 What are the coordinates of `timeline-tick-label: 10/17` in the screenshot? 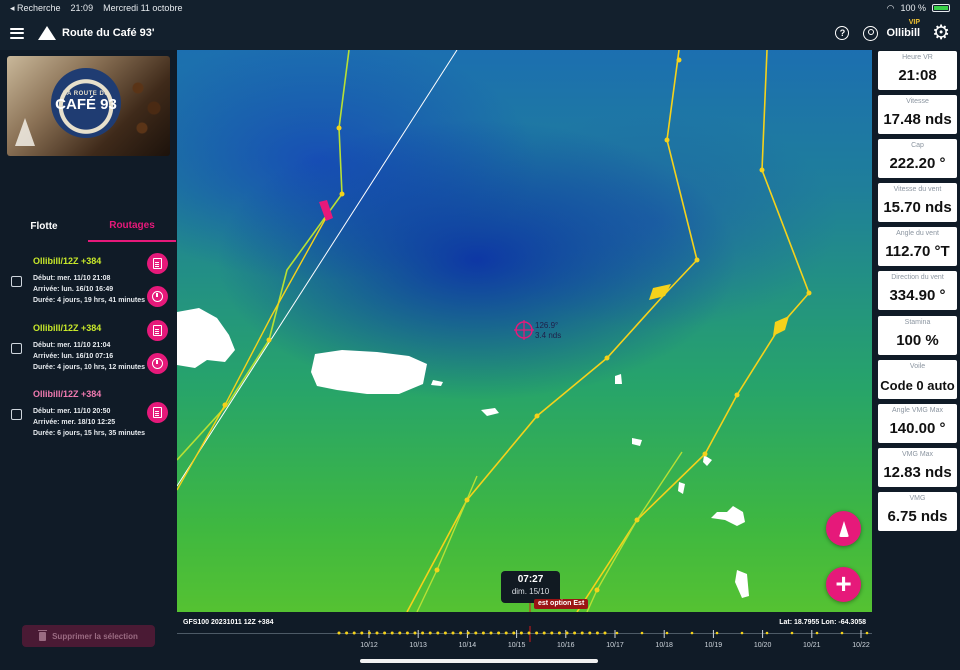 It's located at (615, 645).